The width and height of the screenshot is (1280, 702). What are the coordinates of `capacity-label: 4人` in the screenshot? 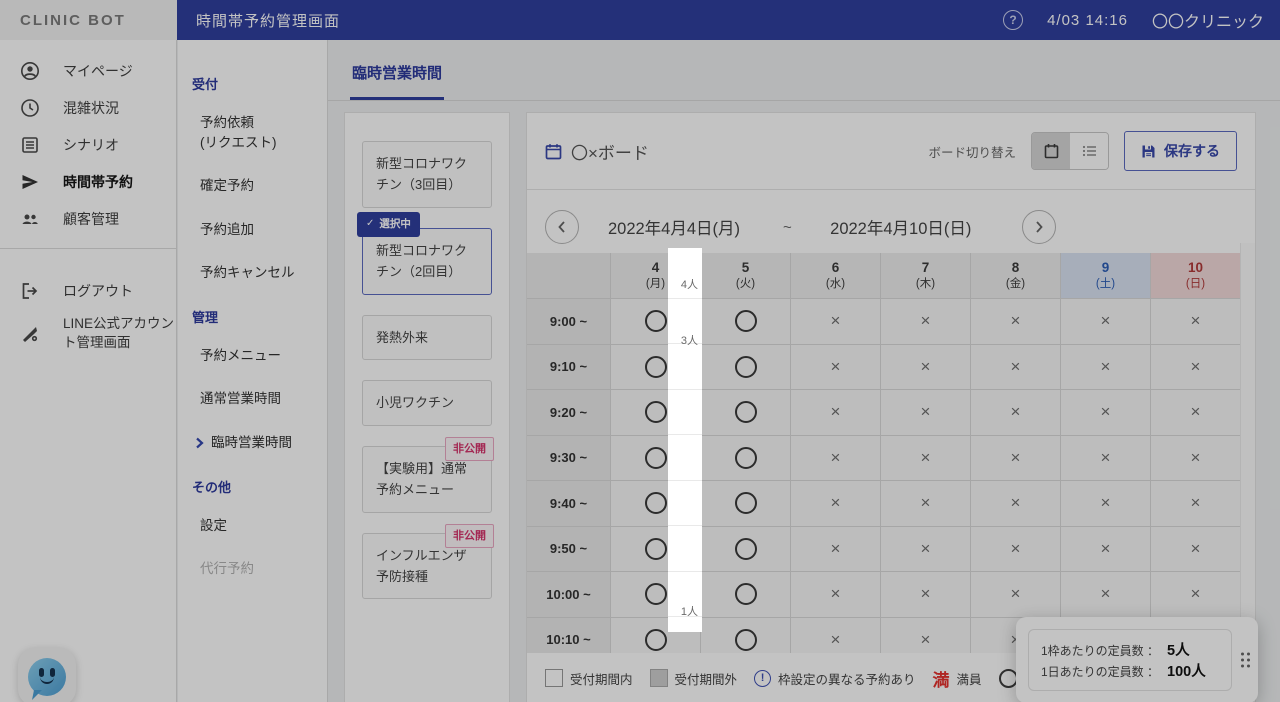 It's located at (689, 285).